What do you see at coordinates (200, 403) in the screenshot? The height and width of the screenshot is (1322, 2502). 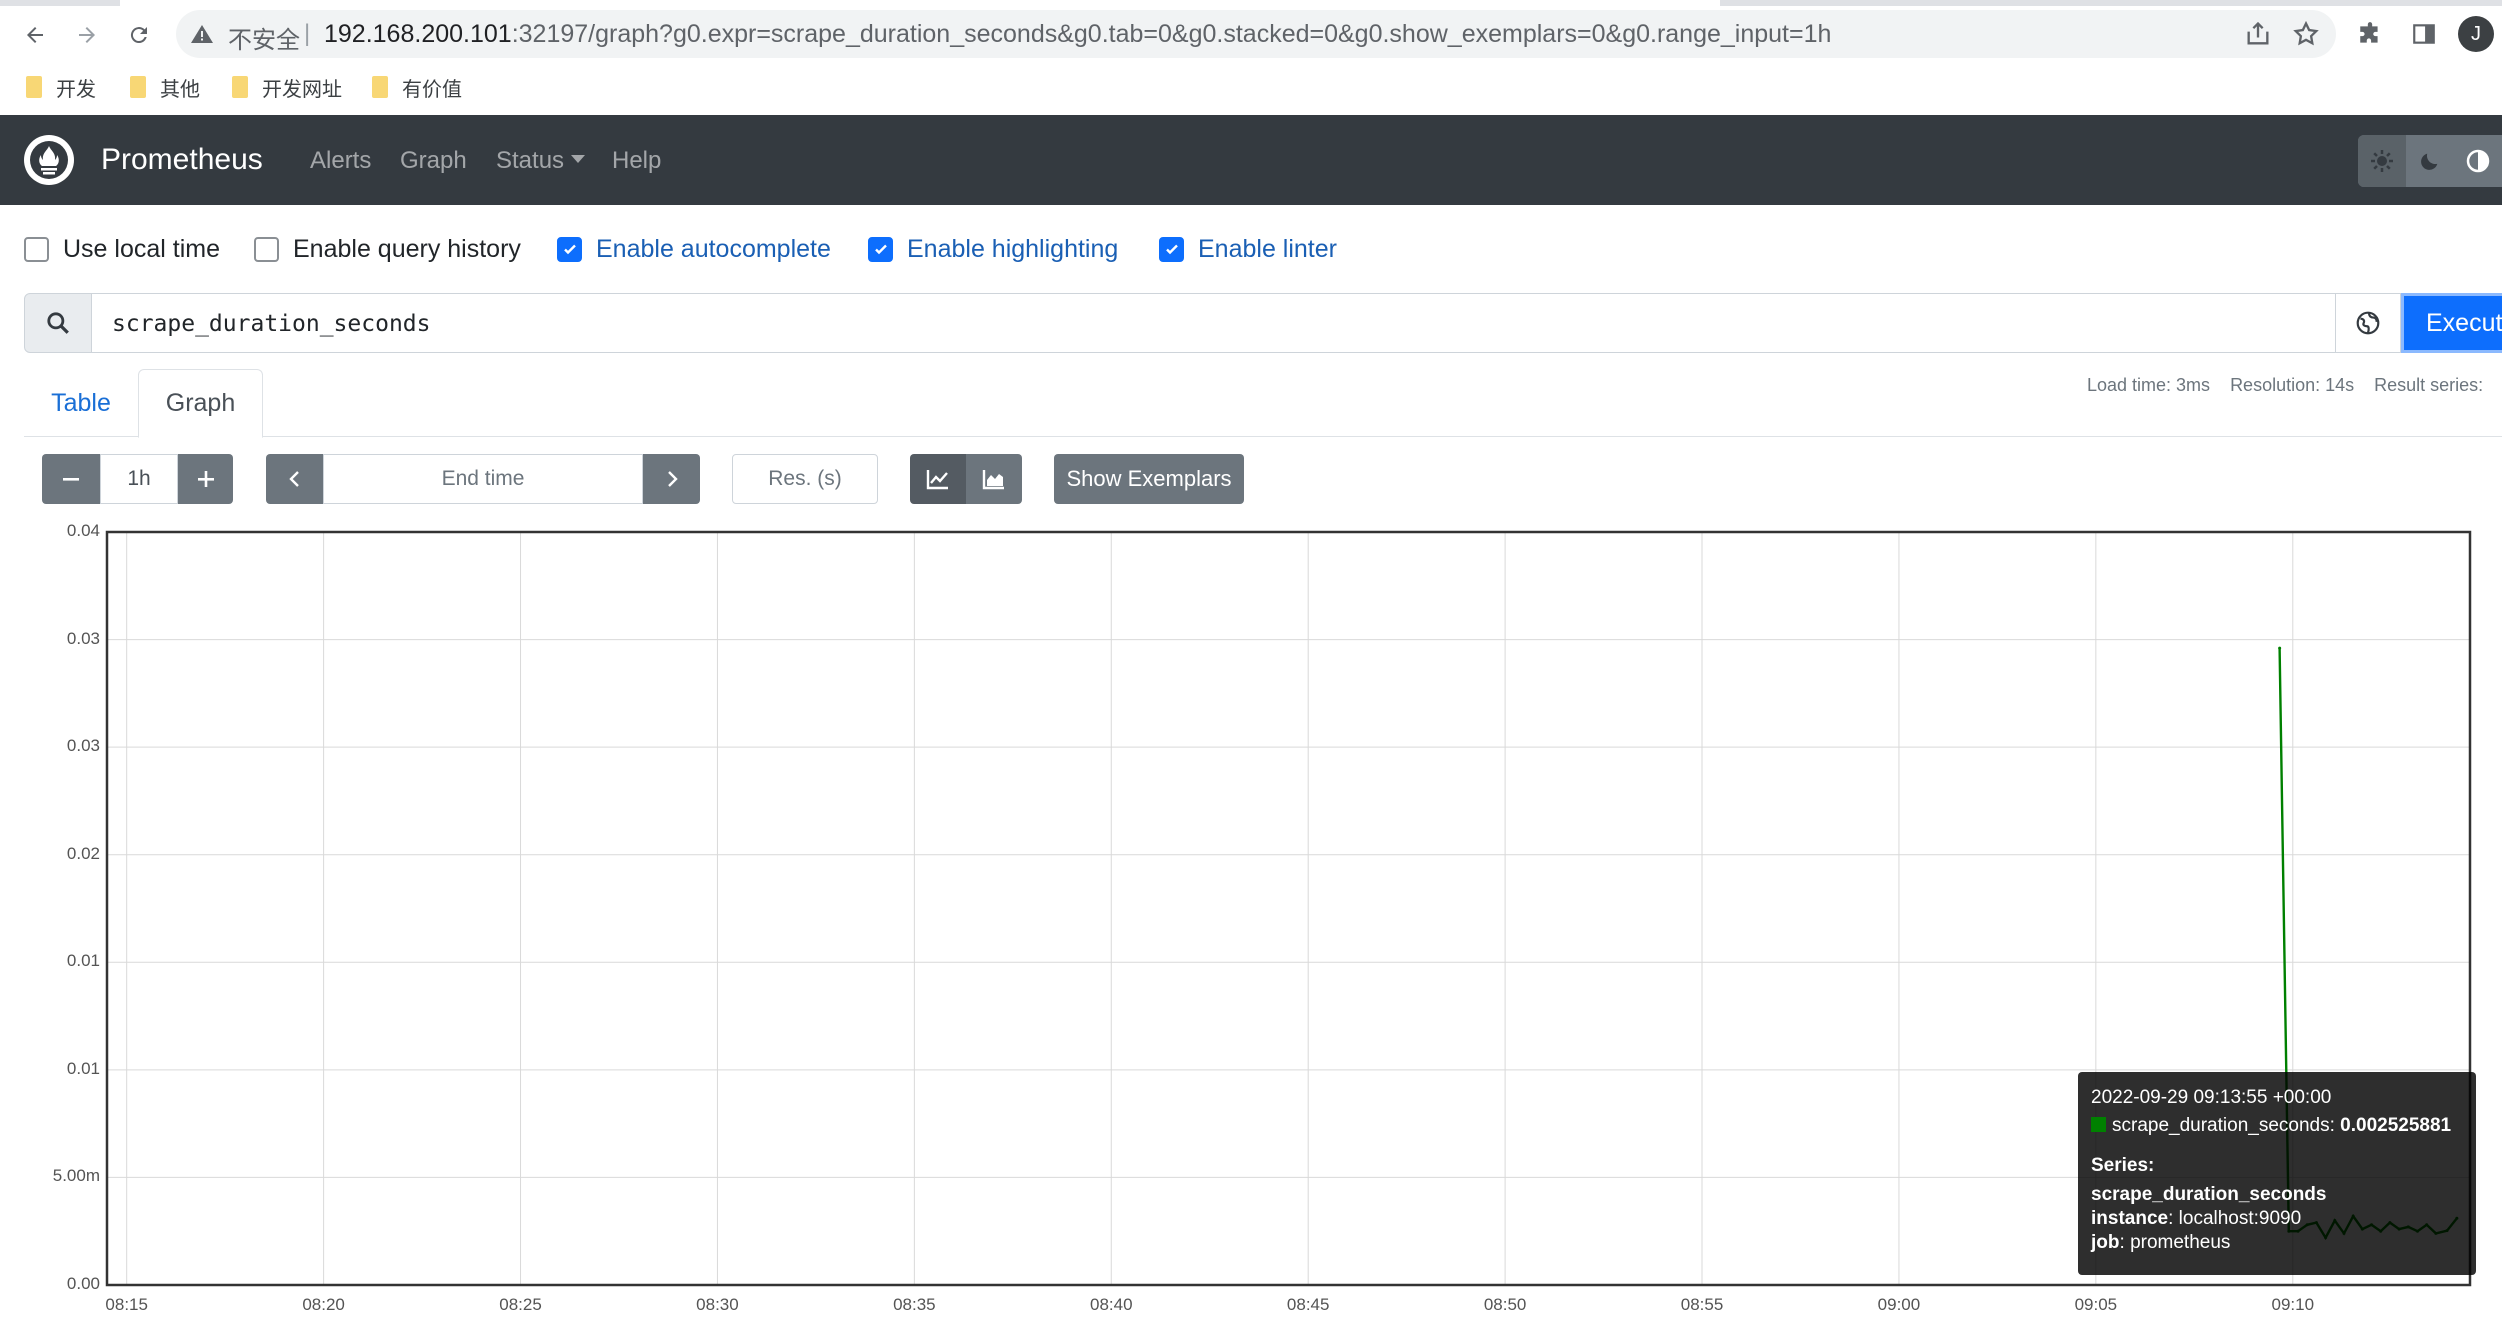 I see `tab-graph: Graph` at bounding box center [200, 403].